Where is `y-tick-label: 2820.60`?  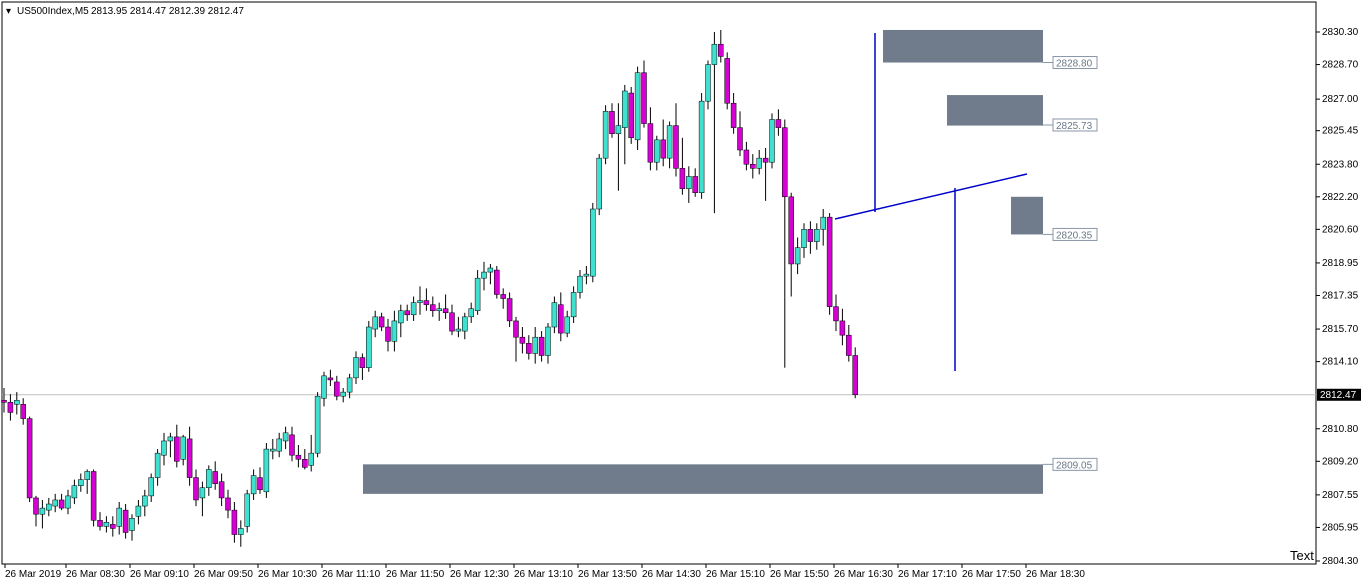 y-tick-label: 2820.60 is located at coordinates (1340, 229).